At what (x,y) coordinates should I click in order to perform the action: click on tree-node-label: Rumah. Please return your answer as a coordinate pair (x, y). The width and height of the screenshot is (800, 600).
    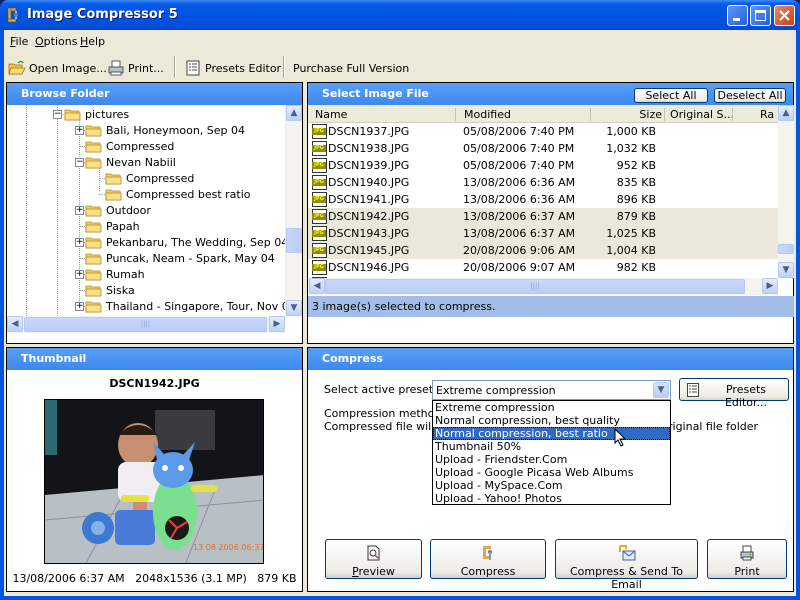
    Looking at the image, I should click on (125, 274).